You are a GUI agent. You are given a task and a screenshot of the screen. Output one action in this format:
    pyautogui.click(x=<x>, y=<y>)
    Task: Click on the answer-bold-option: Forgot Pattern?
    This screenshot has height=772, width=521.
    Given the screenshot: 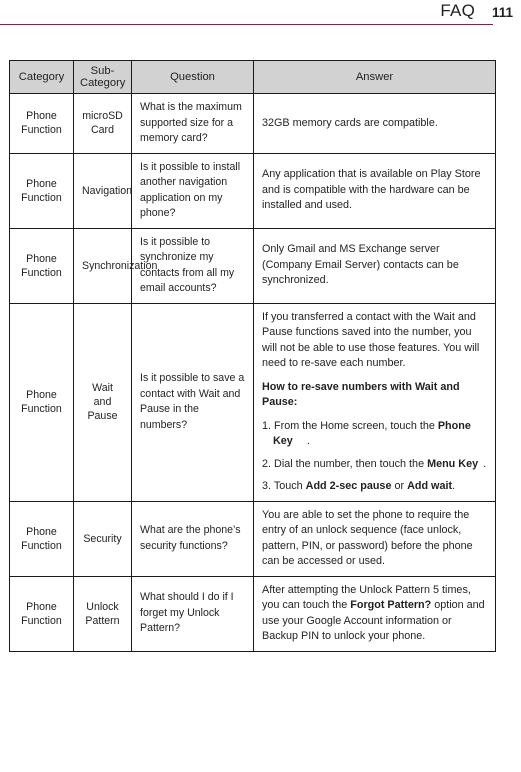 What is the action you would take?
    pyautogui.click(x=391, y=605)
    